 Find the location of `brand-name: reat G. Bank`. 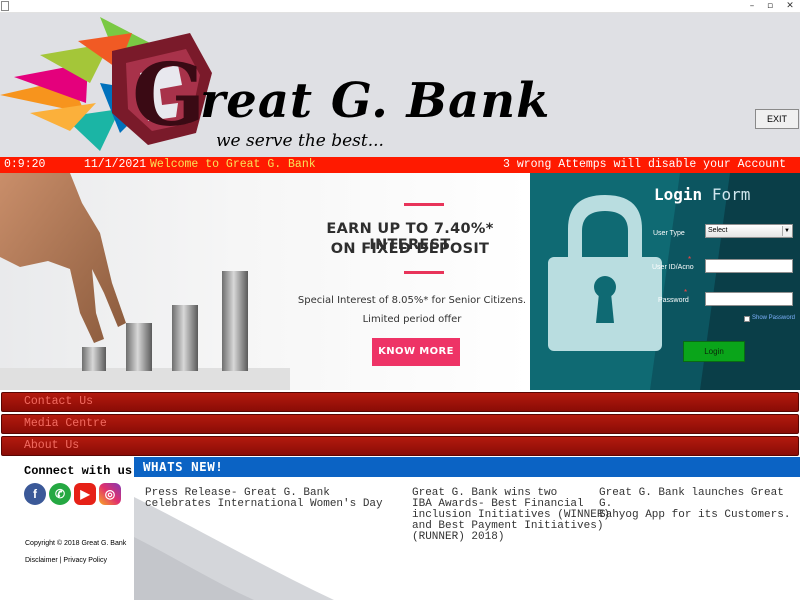

brand-name: reat G. Bank is located at coordinates (375, 101).